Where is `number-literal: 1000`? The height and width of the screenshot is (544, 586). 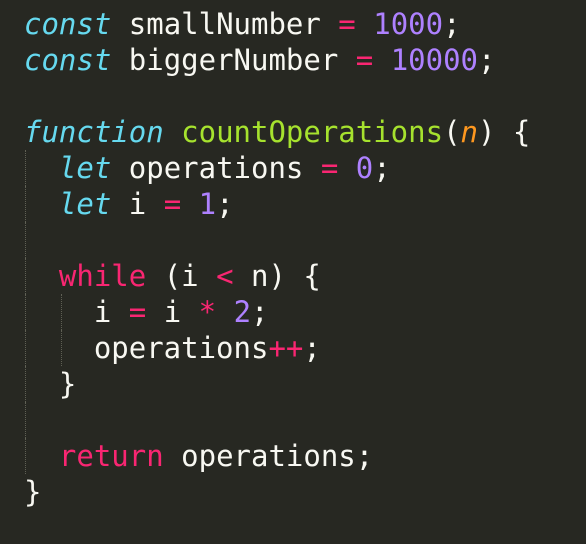 number-literal: 1000 is located at coordinates (408, 24).